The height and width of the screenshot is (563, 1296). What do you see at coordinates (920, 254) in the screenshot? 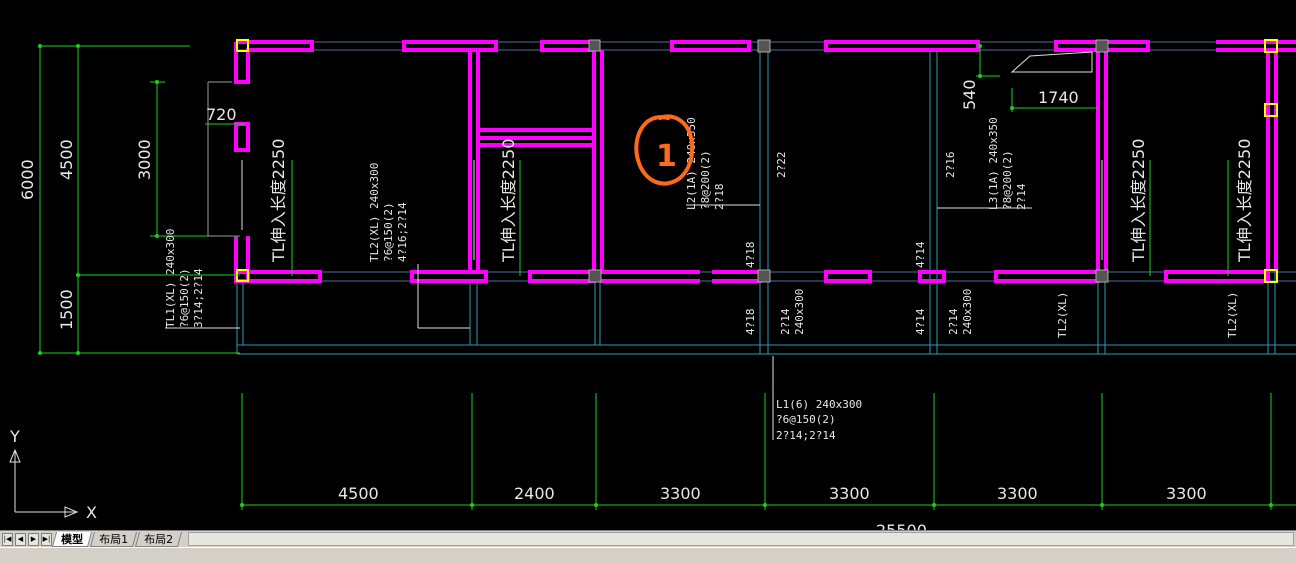
I see `rebar-r4: 4?14` at bounding box center [920, 254].